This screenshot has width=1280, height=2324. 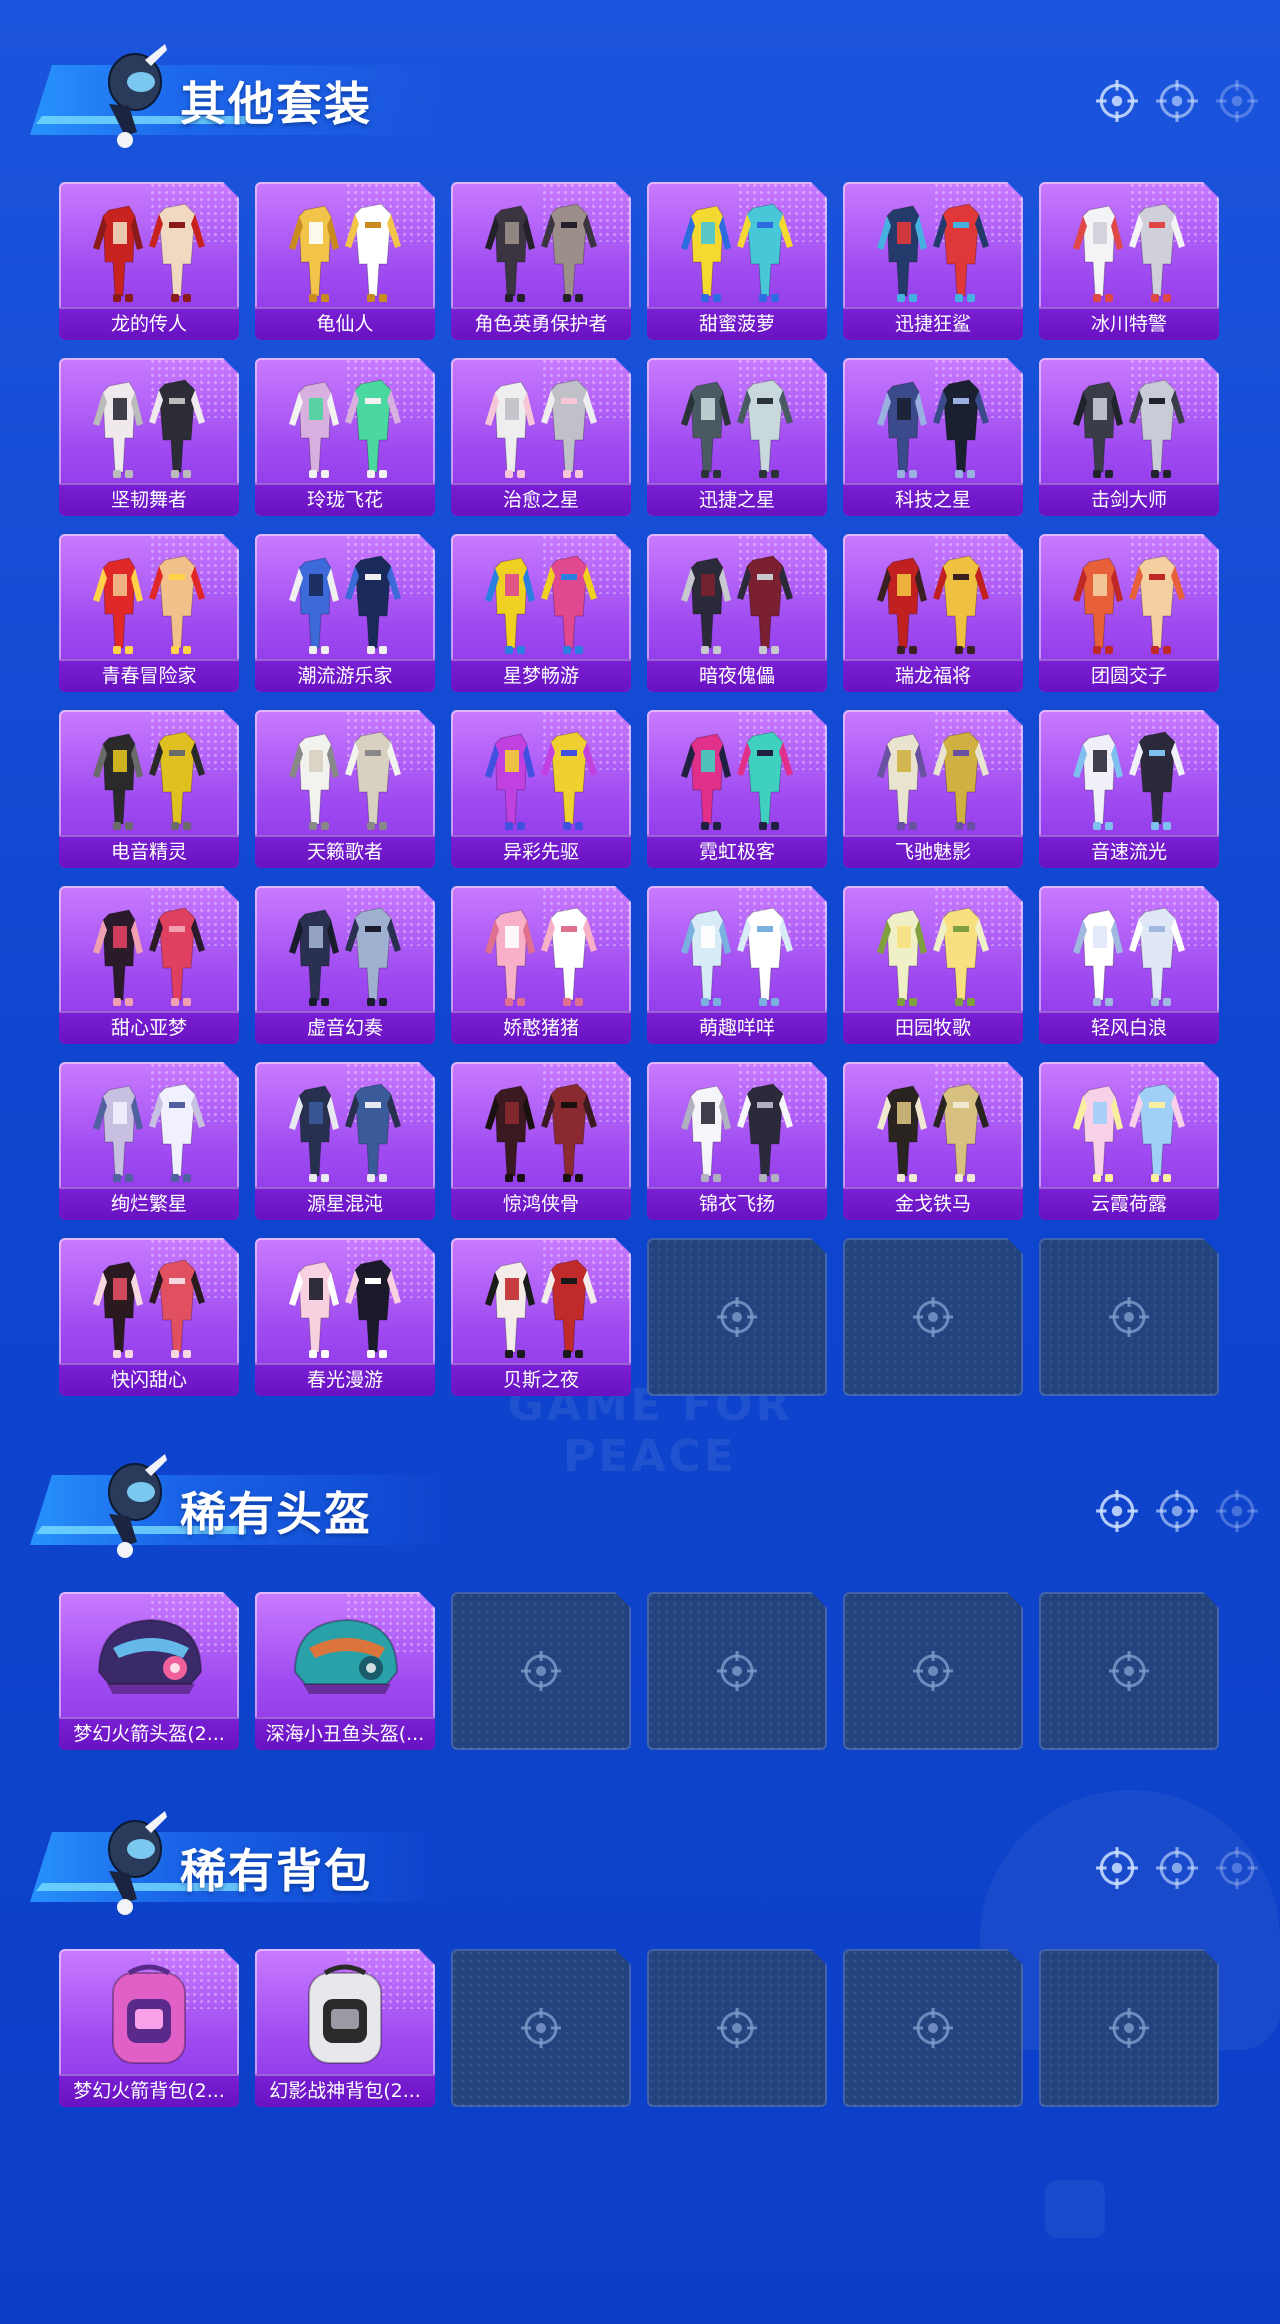 What do you see at coordinates (149, 1141) in the screenshot?
I see `item-card: 绚烂繁星` at bounding box center [149, 1141].